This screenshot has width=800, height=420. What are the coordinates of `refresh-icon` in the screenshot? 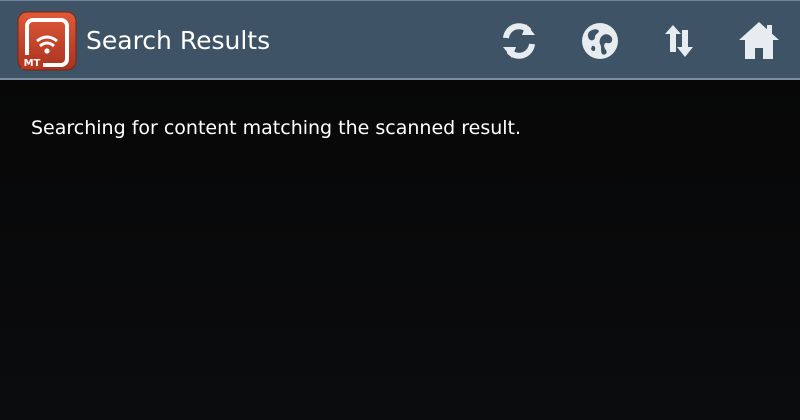 It's located at (519, 41).